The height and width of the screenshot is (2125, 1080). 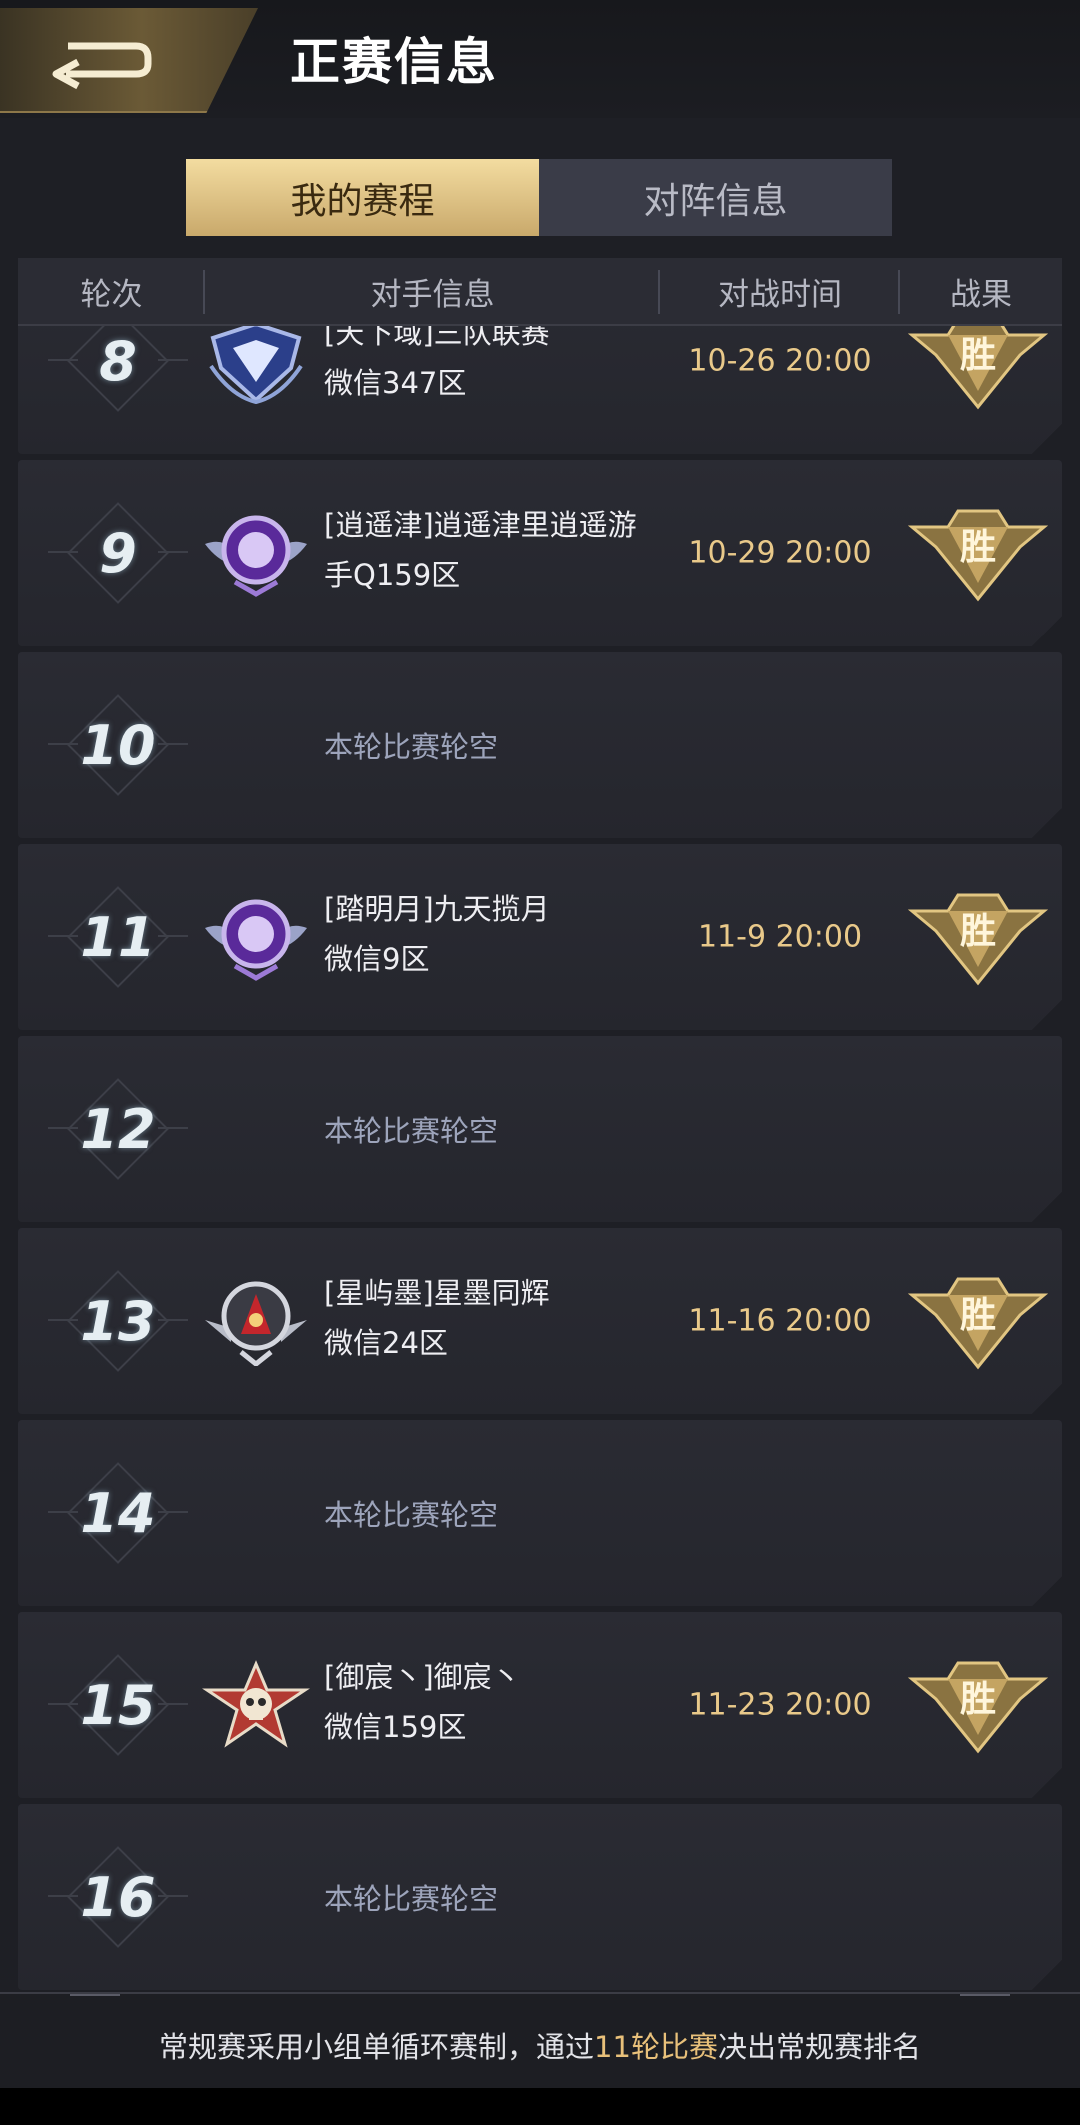 What do you see at coordinates (386, 1343) in the screenshot?
I see `opponent-server: 微信24区` at bounding box center [386, 1343].